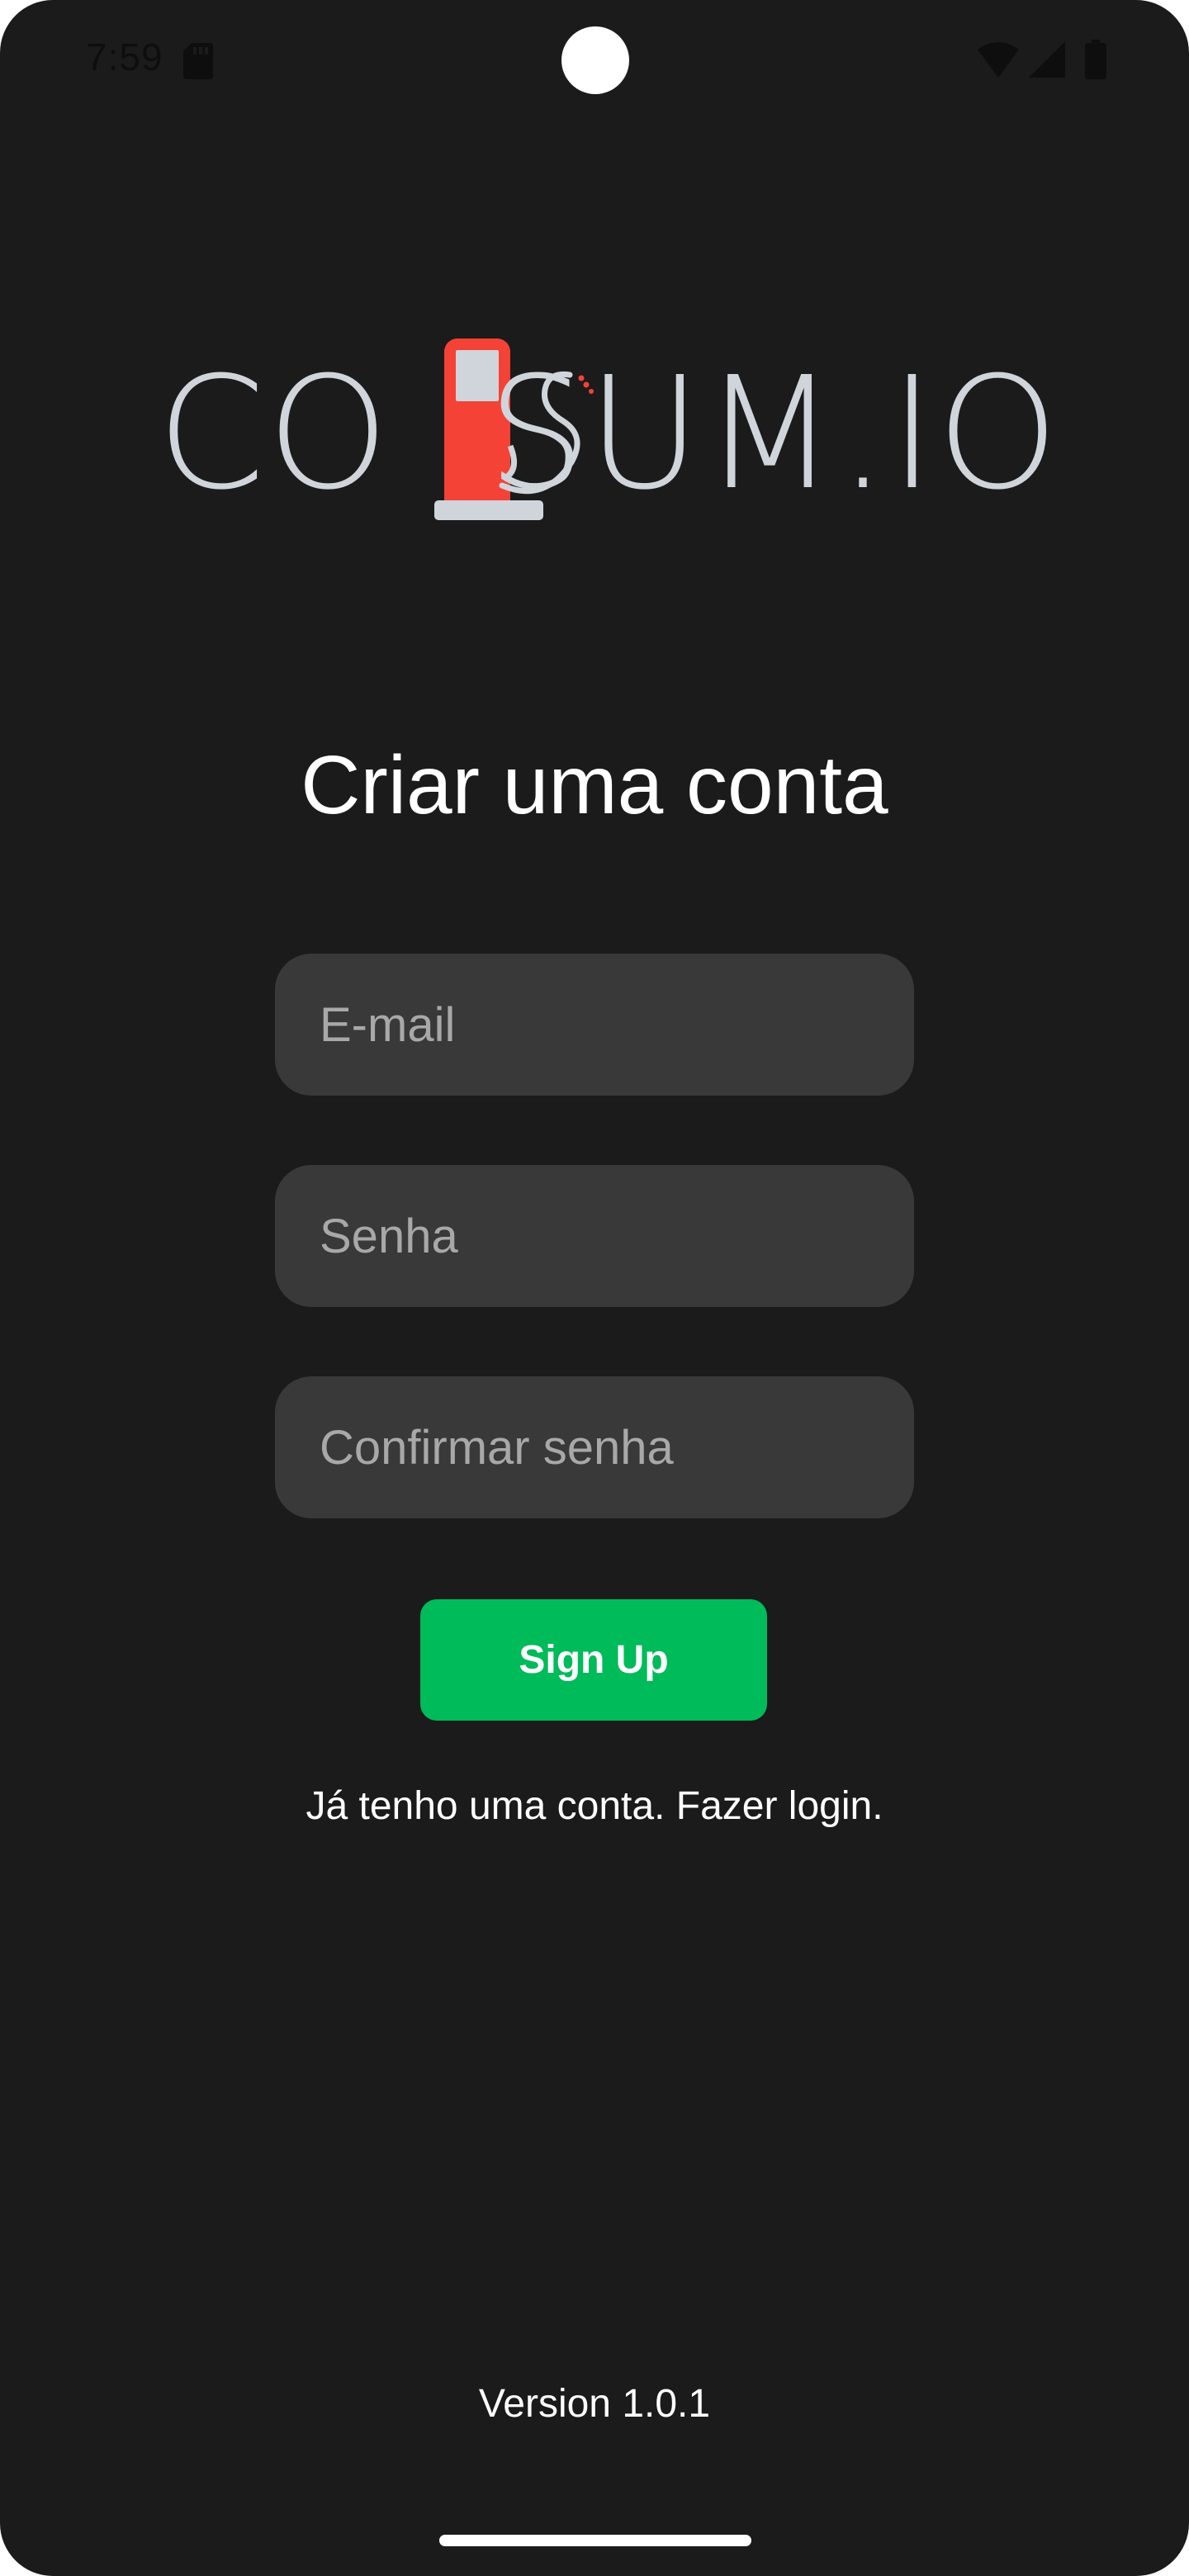 The width and height of the screenshot is (1189, 2576). What do you see at coordinates (1047, 59) in the screenshot?
I see `signal-icon` at bounding box center [1047, 59].